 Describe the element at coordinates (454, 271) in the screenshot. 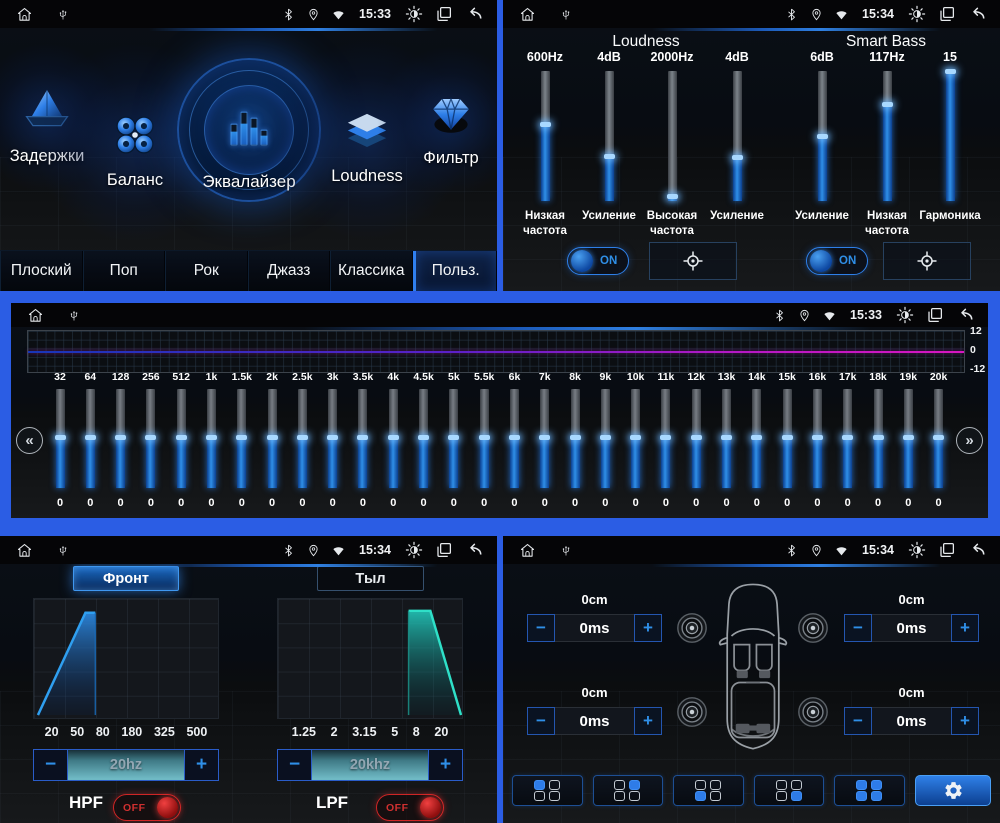

I see `preset-tab: Польз.` at that location.